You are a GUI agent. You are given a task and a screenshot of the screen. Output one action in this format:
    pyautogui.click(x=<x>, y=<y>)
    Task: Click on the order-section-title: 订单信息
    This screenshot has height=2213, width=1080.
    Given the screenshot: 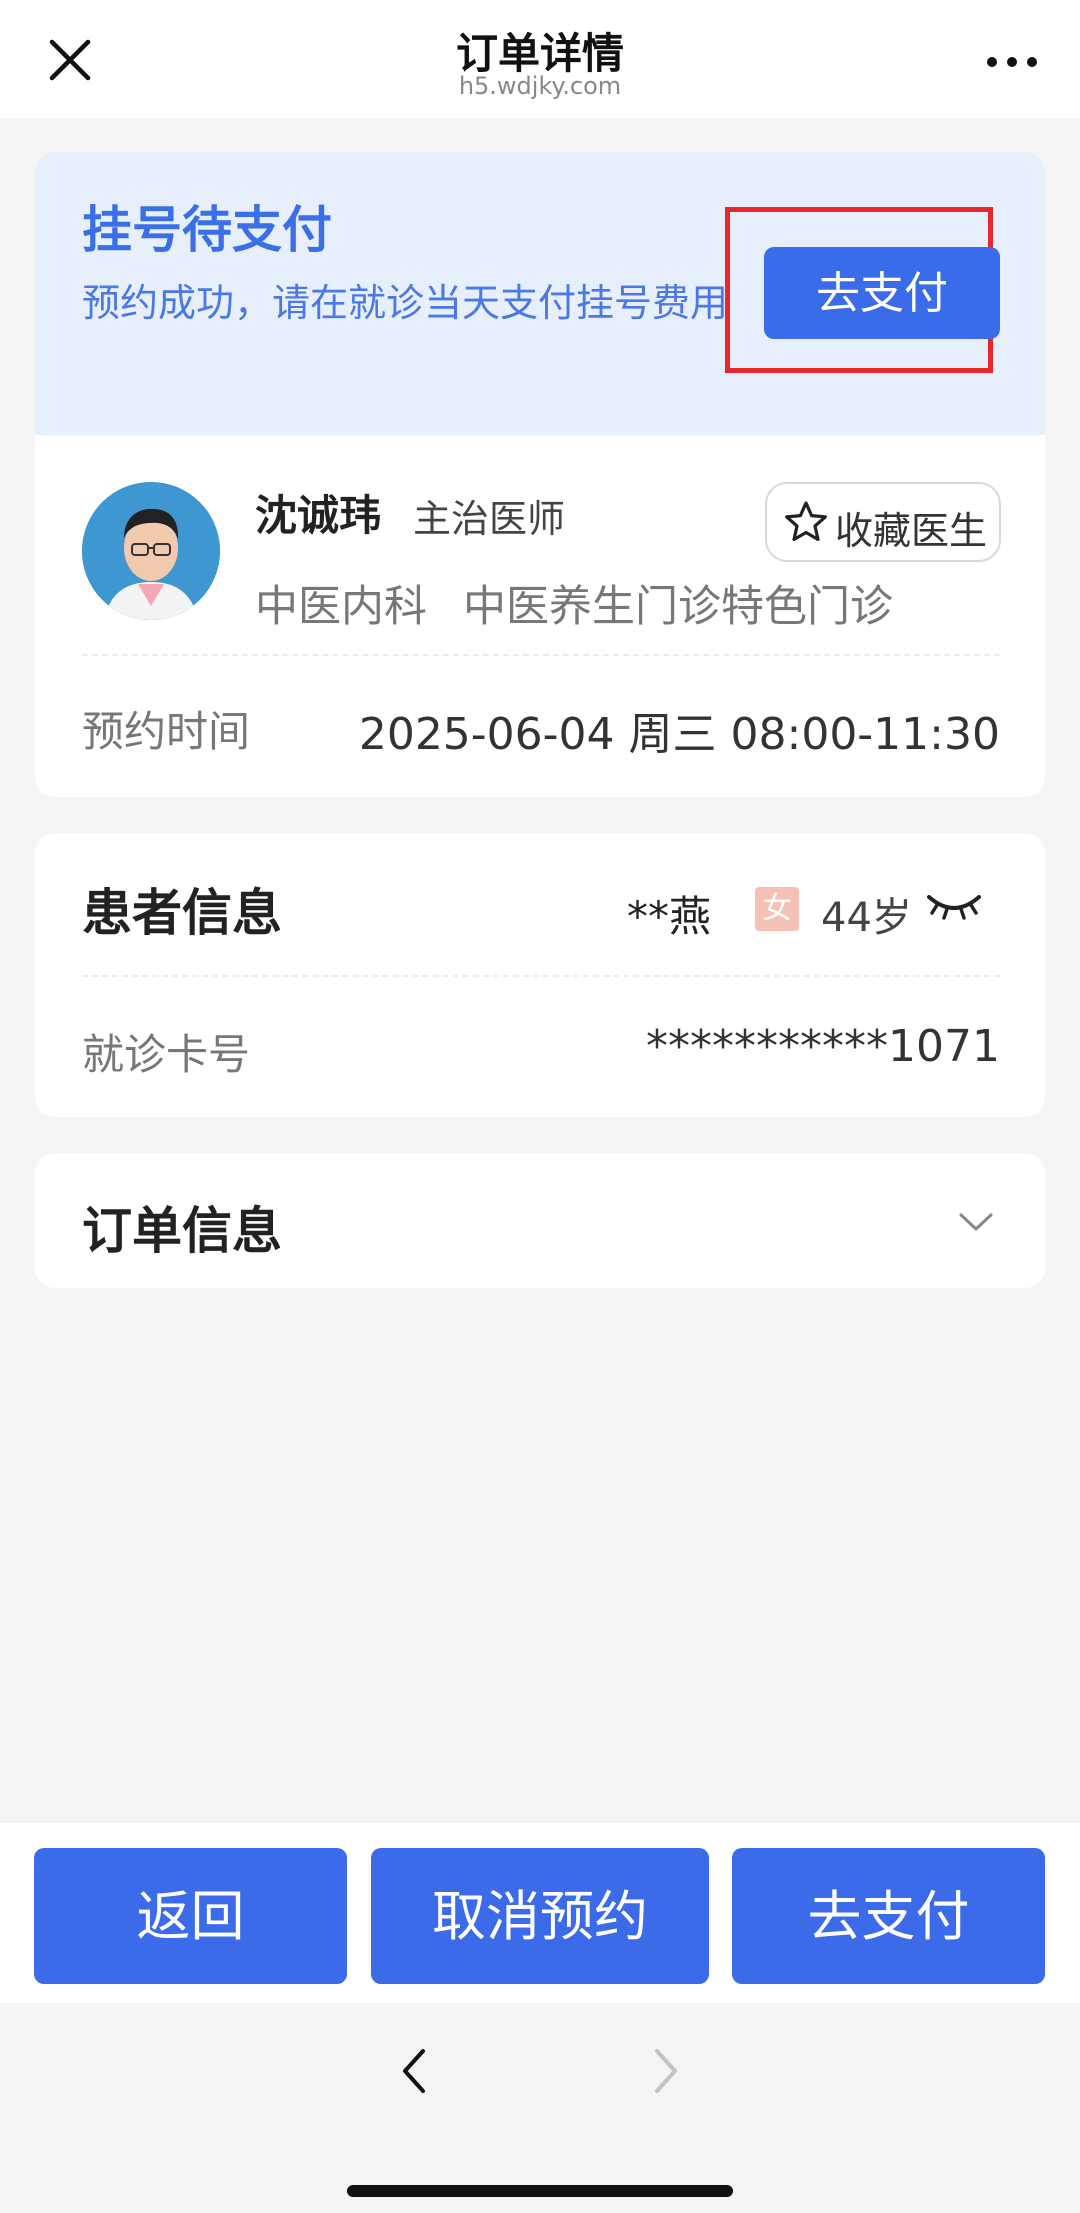 What is the action you would take?
    pyautogui.click(x=182, y=1231)
    